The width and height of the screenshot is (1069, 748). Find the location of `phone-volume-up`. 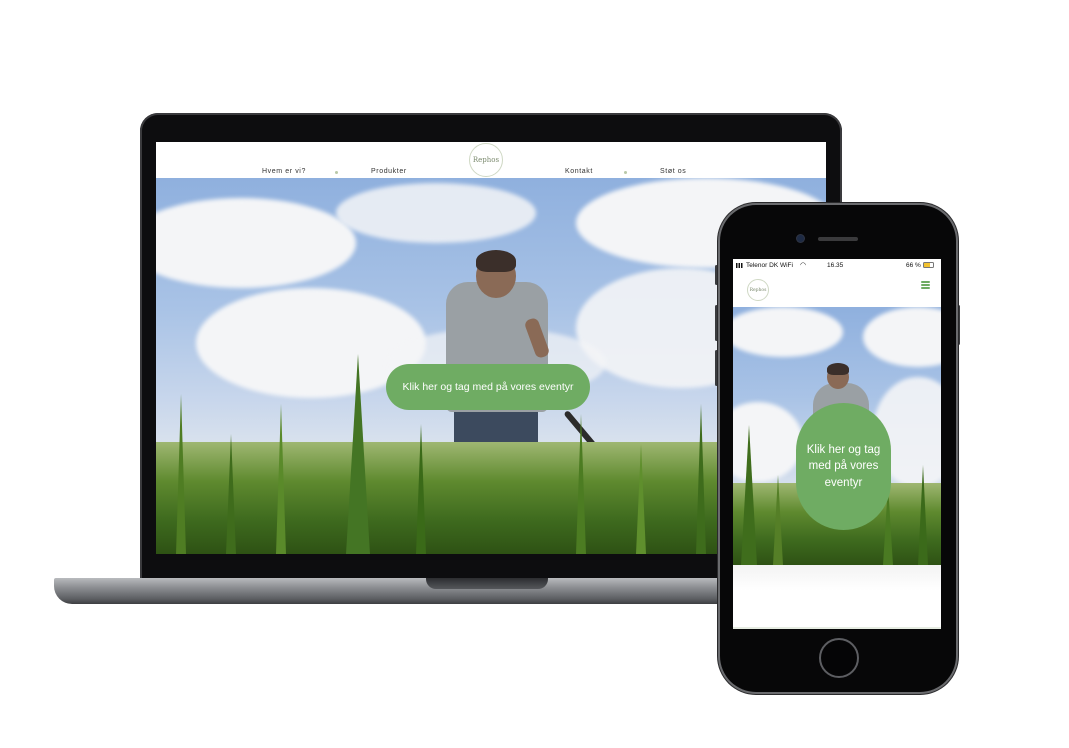

phone-volume-up is located at coordinates (716, 323).